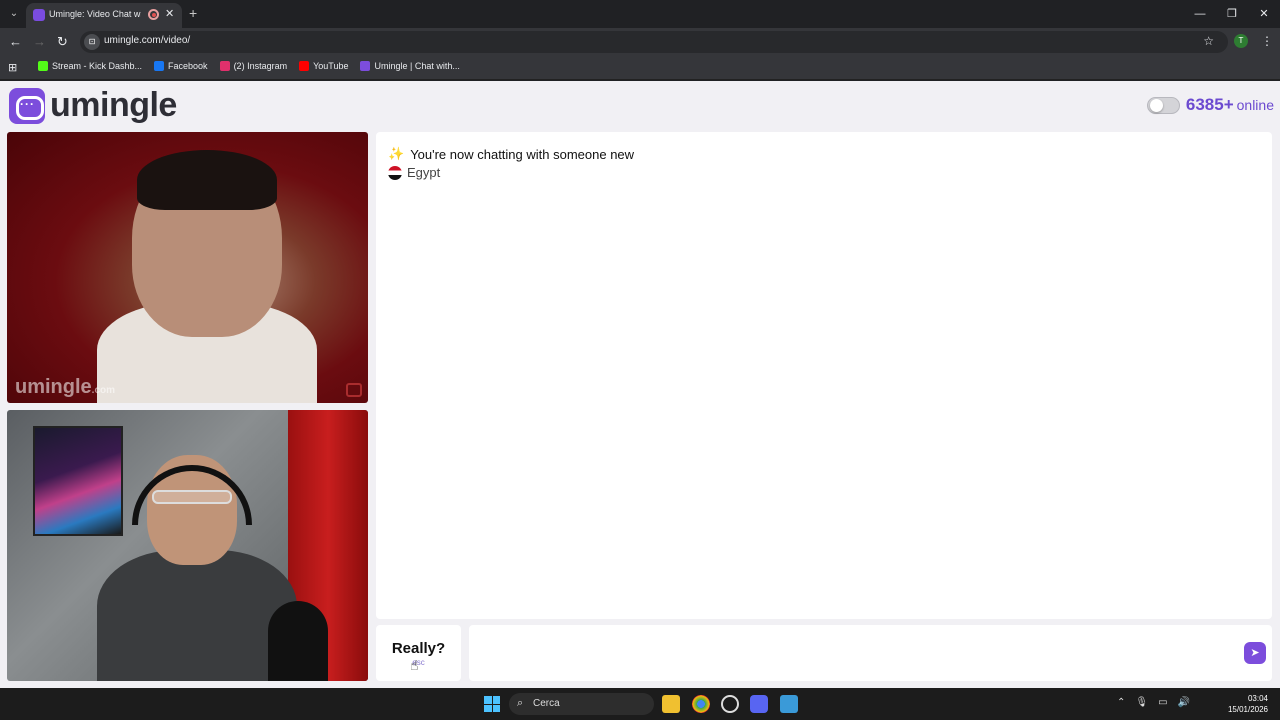  What do you see at coordinates (153, 14) in the screenshot?
I see `recording-indicator-icon` at bounding box center [153, 14].